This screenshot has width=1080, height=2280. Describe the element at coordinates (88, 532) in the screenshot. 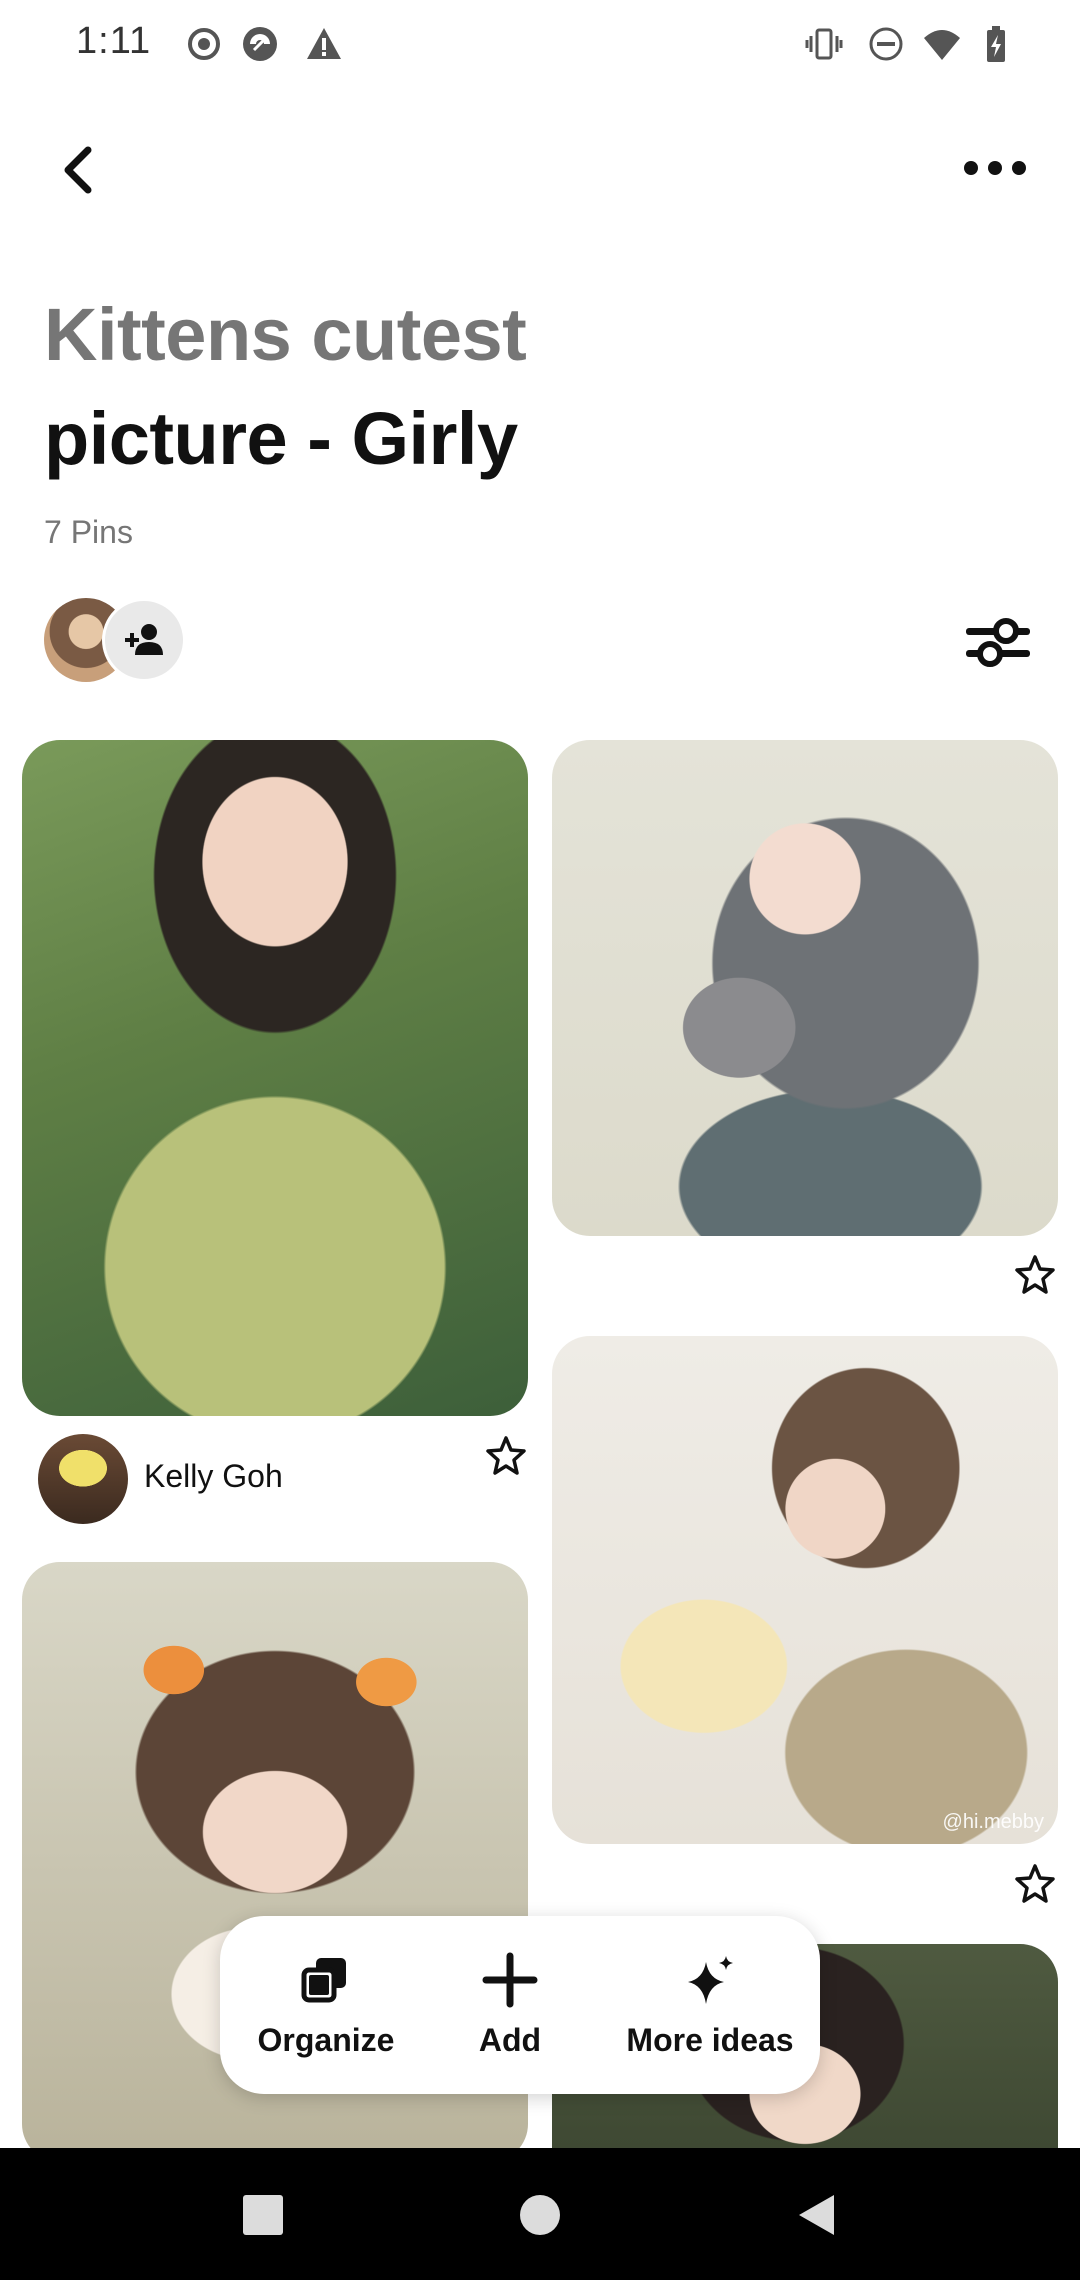

I see `pin-count: 7 Pins` at that location.